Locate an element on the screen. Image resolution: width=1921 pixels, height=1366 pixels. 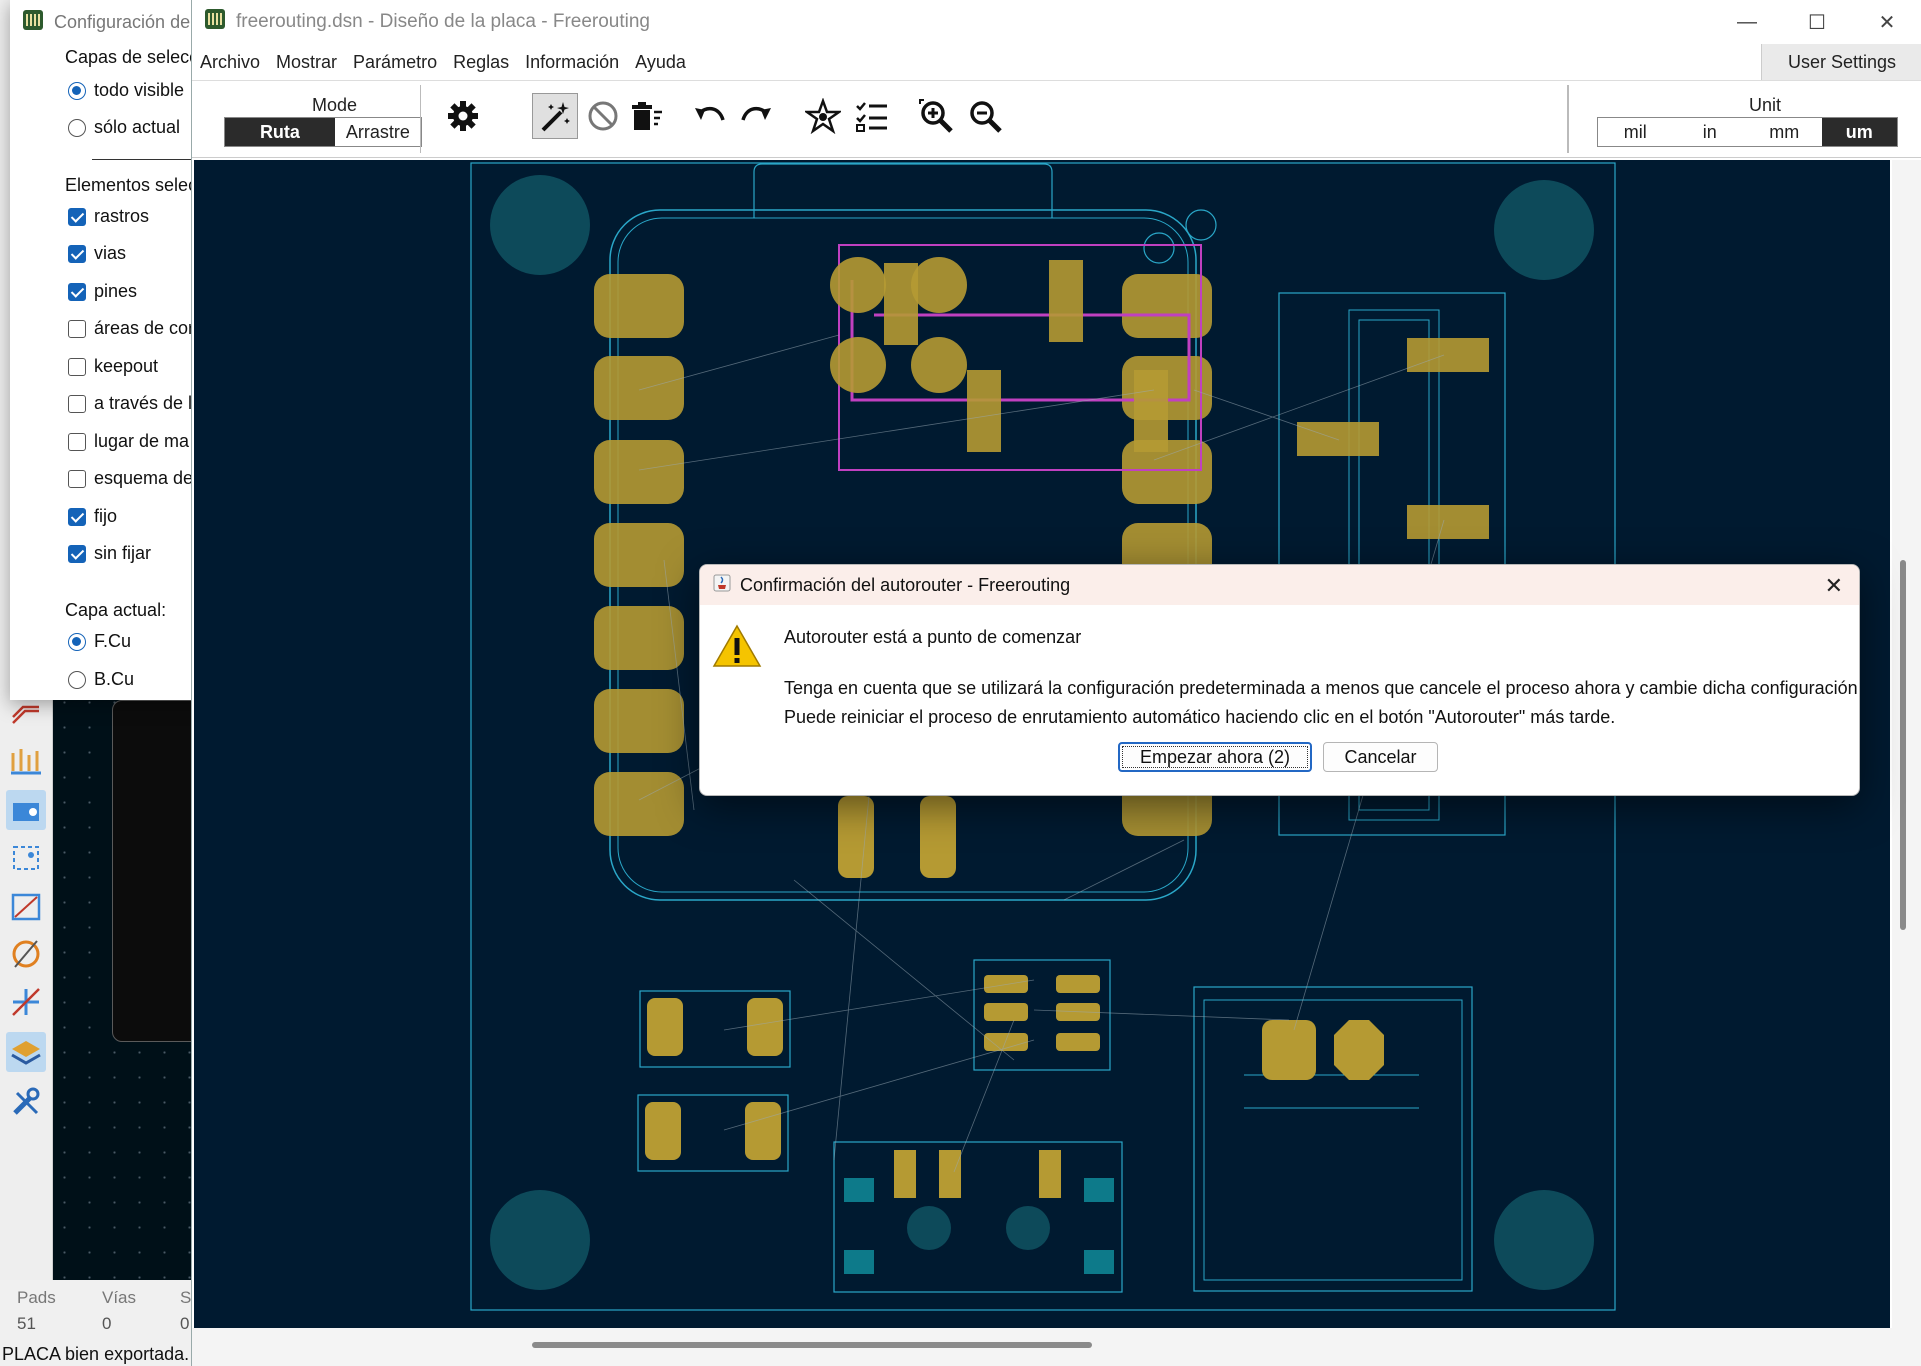
radio-current-only is located at coordinates (77, 127).